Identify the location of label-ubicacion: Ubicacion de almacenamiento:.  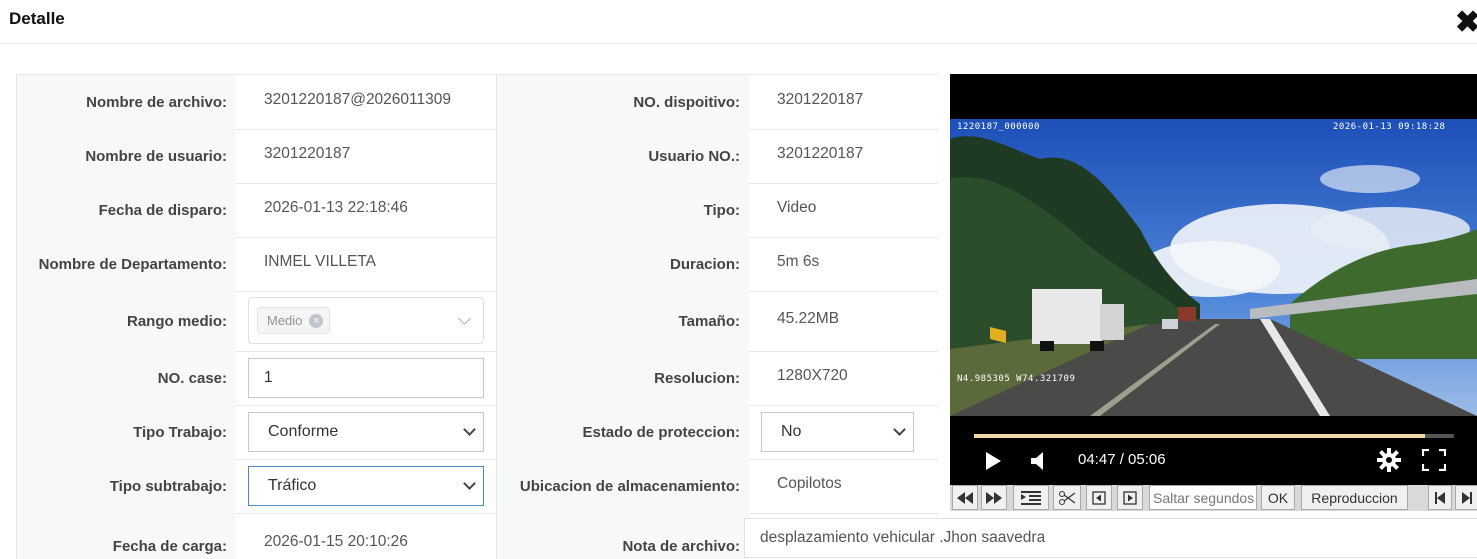
(623, 486).